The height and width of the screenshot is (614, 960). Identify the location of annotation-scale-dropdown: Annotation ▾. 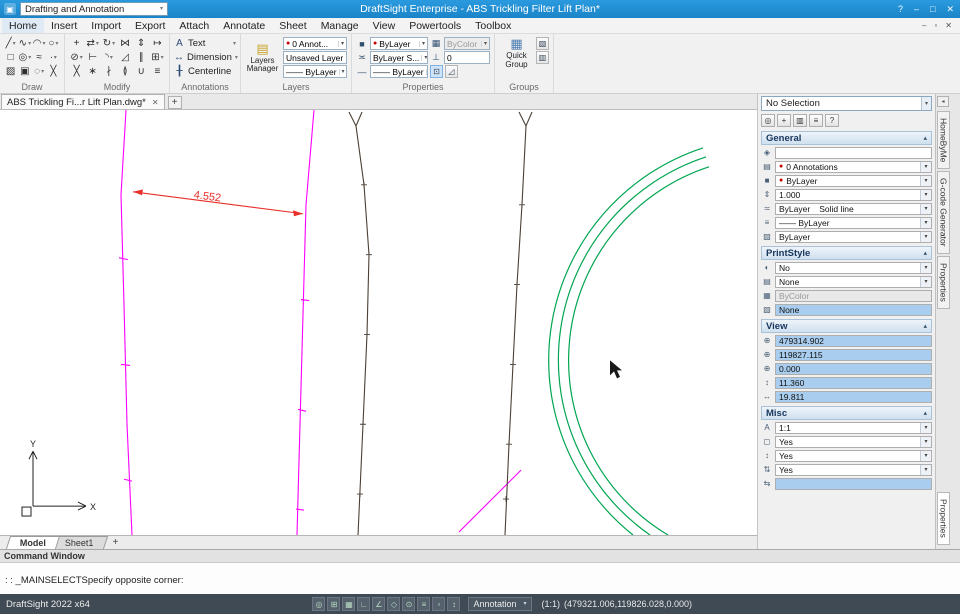
(500, 604).